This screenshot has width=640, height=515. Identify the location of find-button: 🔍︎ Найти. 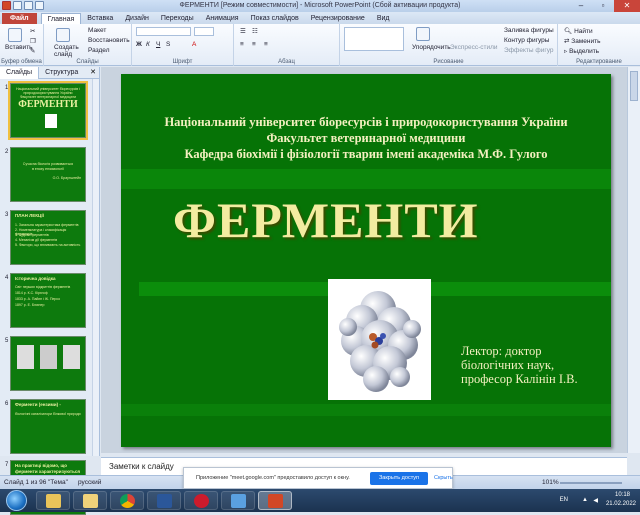
(578, 31).